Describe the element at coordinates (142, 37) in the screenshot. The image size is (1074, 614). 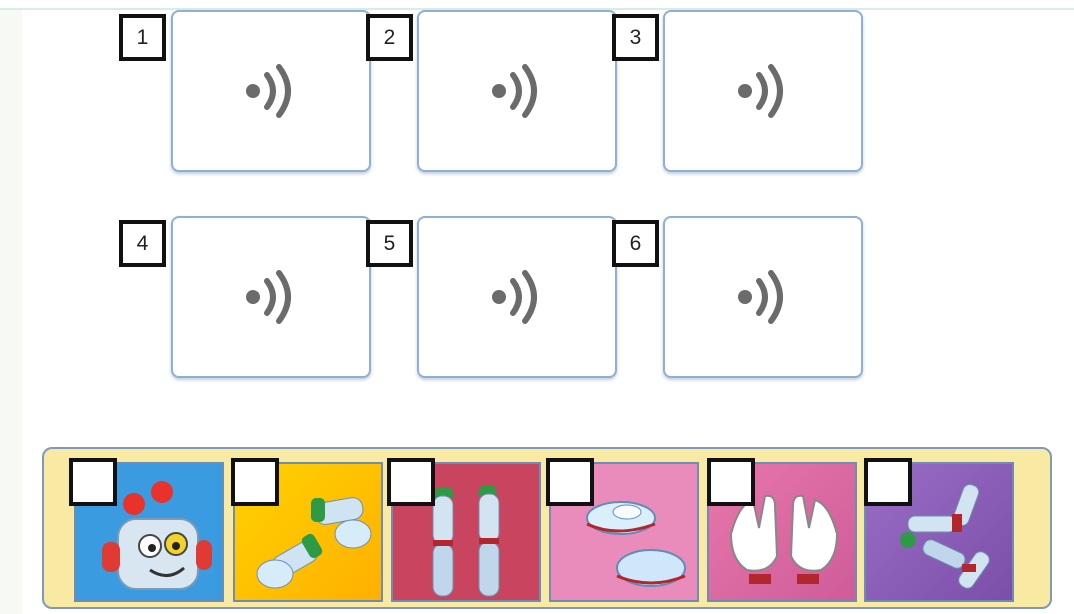
I see `number-label-1: 1` at that location.